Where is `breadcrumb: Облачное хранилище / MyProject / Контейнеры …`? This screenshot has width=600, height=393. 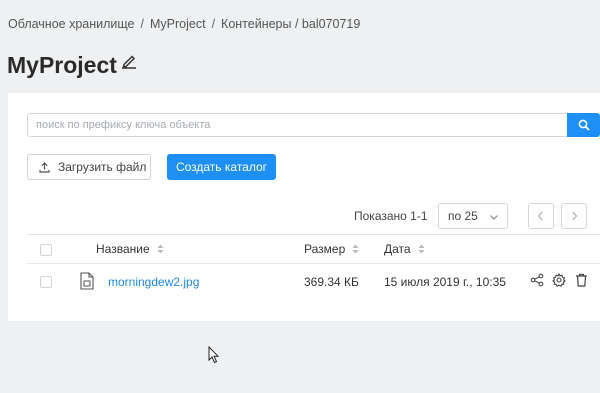 breadcrumb: Облачное хранилище / MyProject / Контейнеры … is located at coordinates (184, 24).